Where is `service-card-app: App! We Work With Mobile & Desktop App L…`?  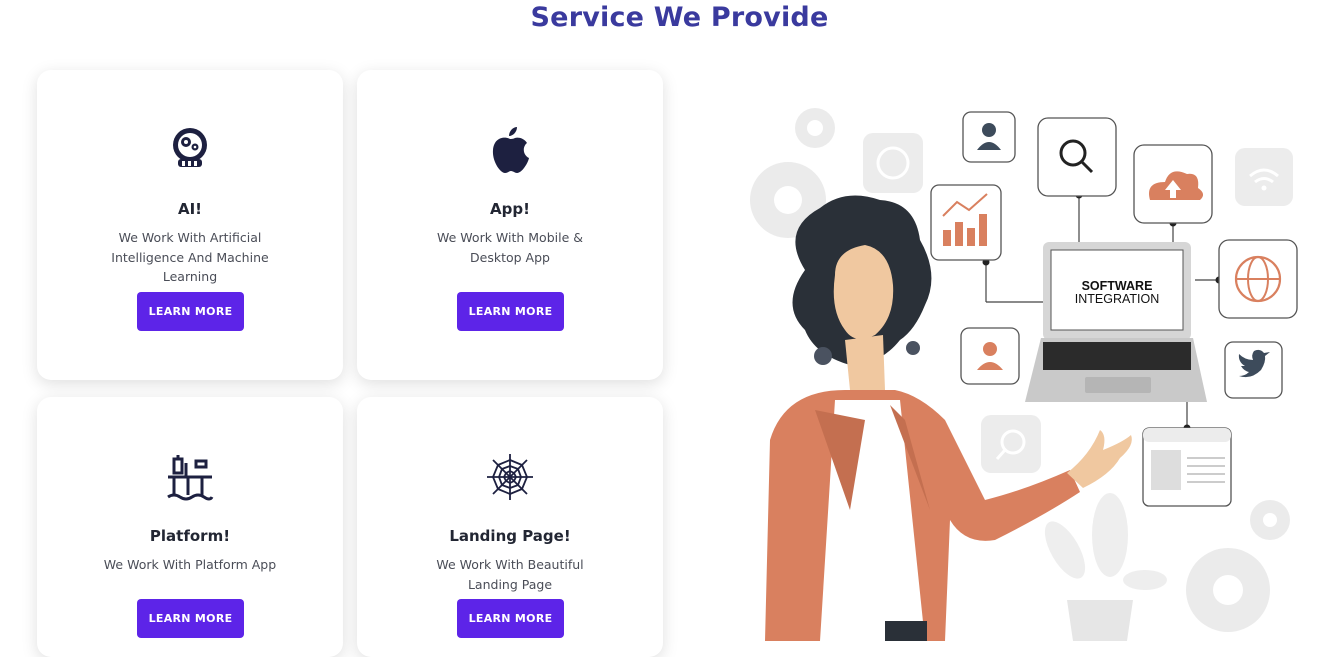 service-card-app: App! We Work With Mobile & Desktop App L… is located at coordinates (510, 225).